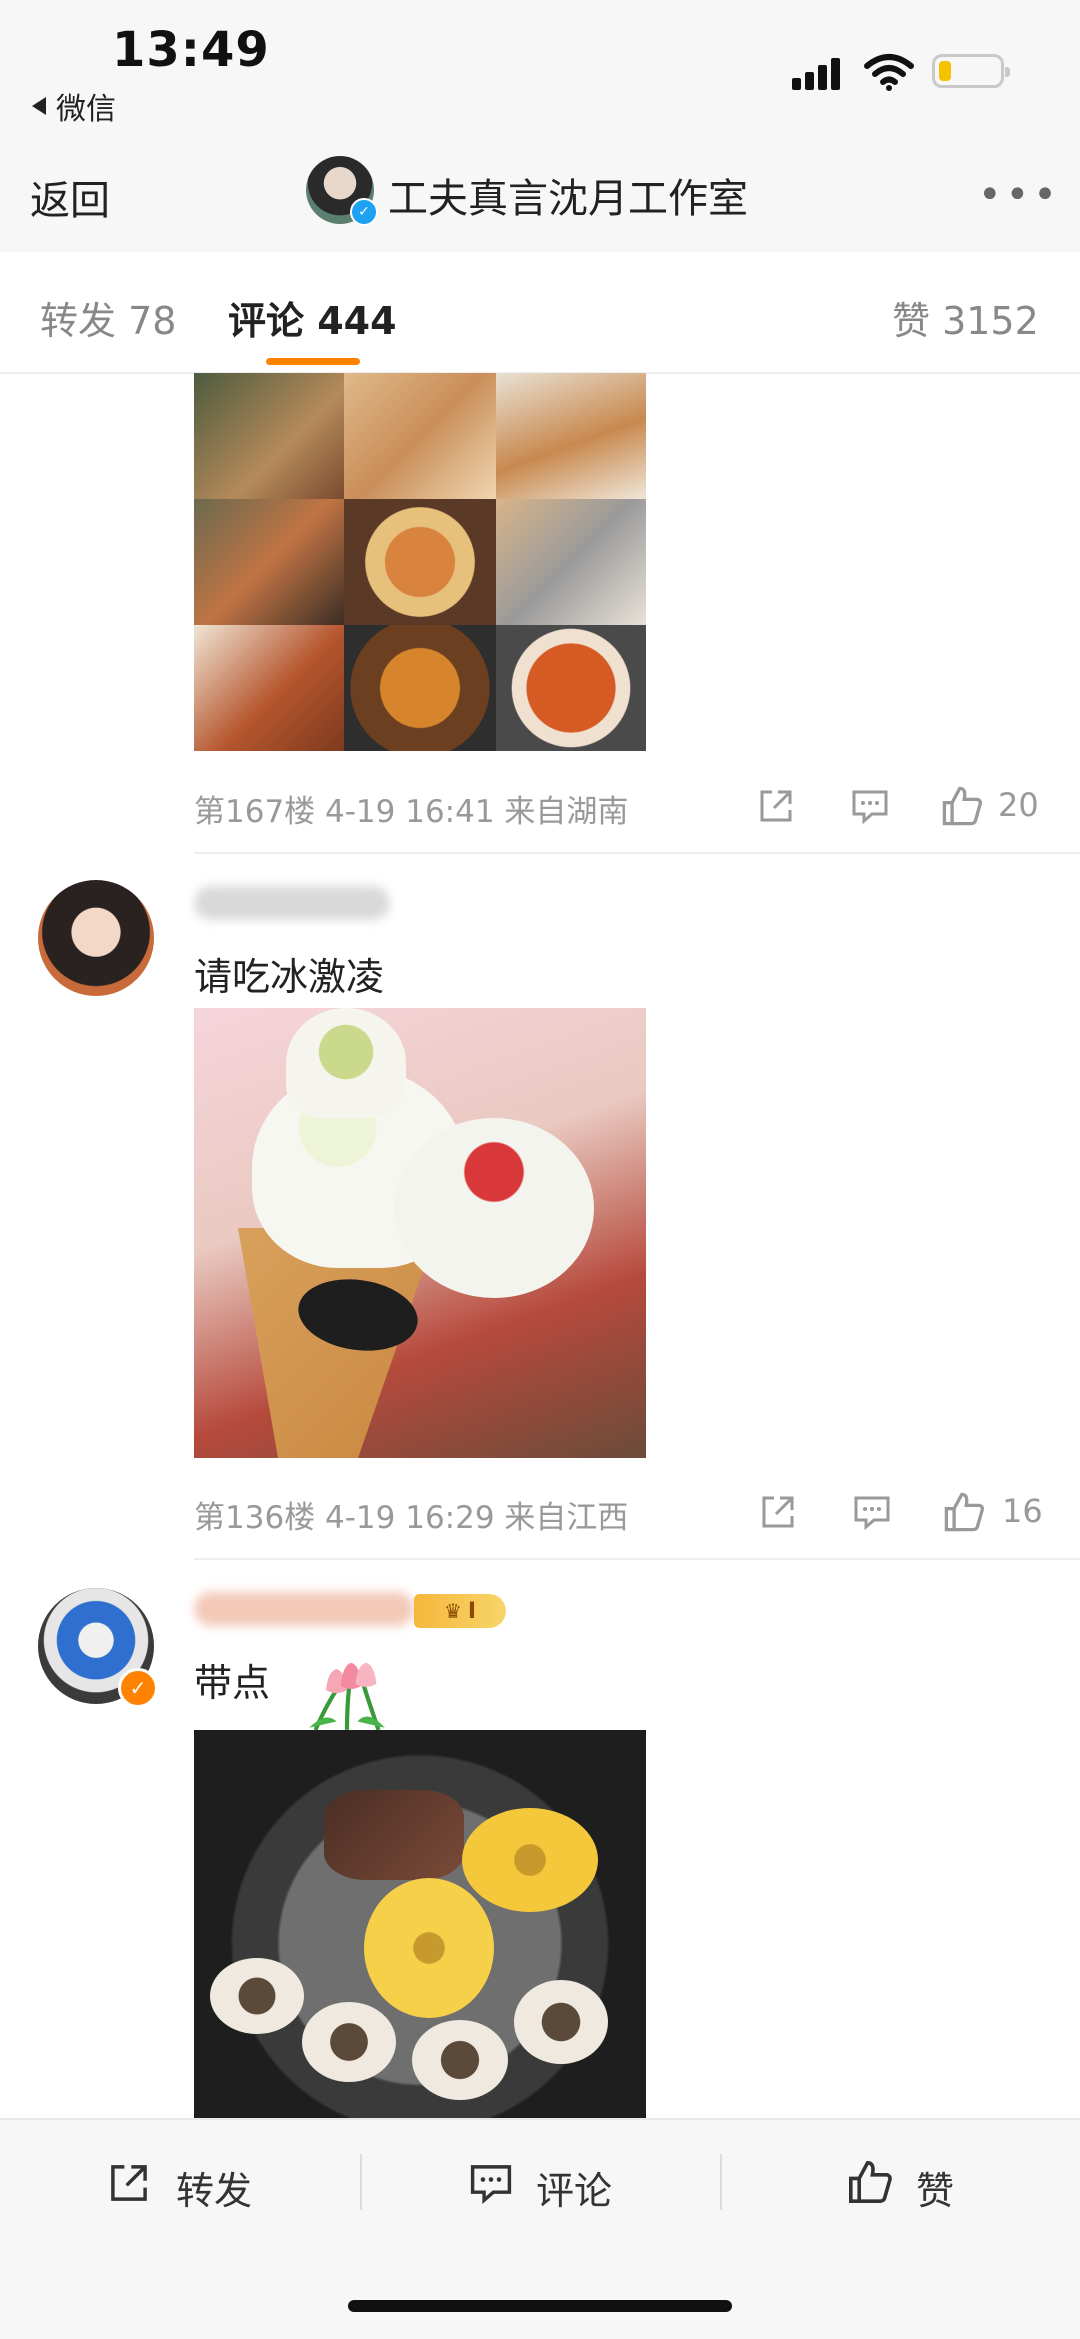 The width and height of the screenshot is (1080, 2339). I want to click on commenter-avatar, so click(96, 938).